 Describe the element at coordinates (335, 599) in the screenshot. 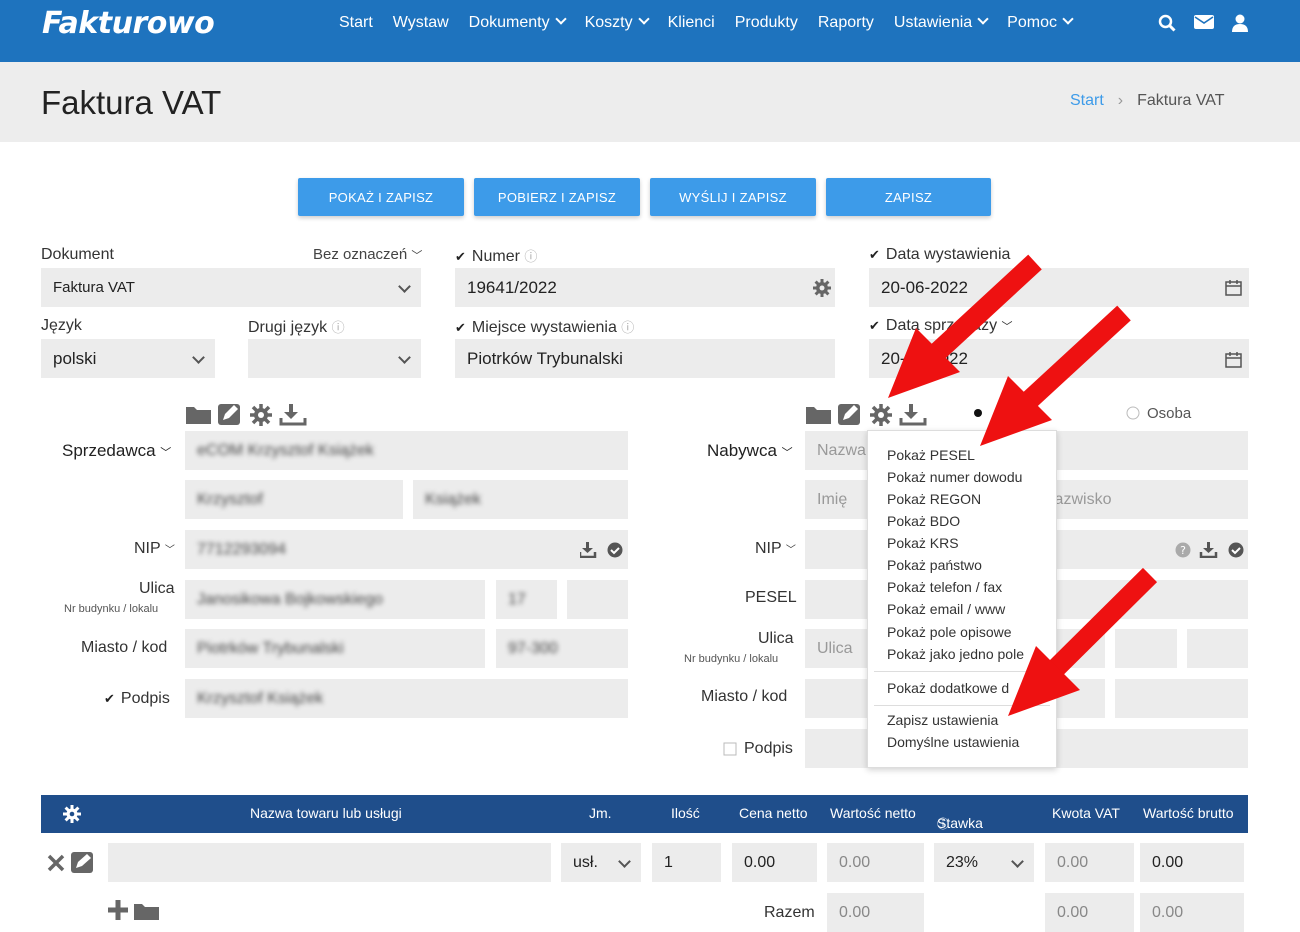

I see `seller-street-input: Janosikowa Bojkowskiego` at that location.